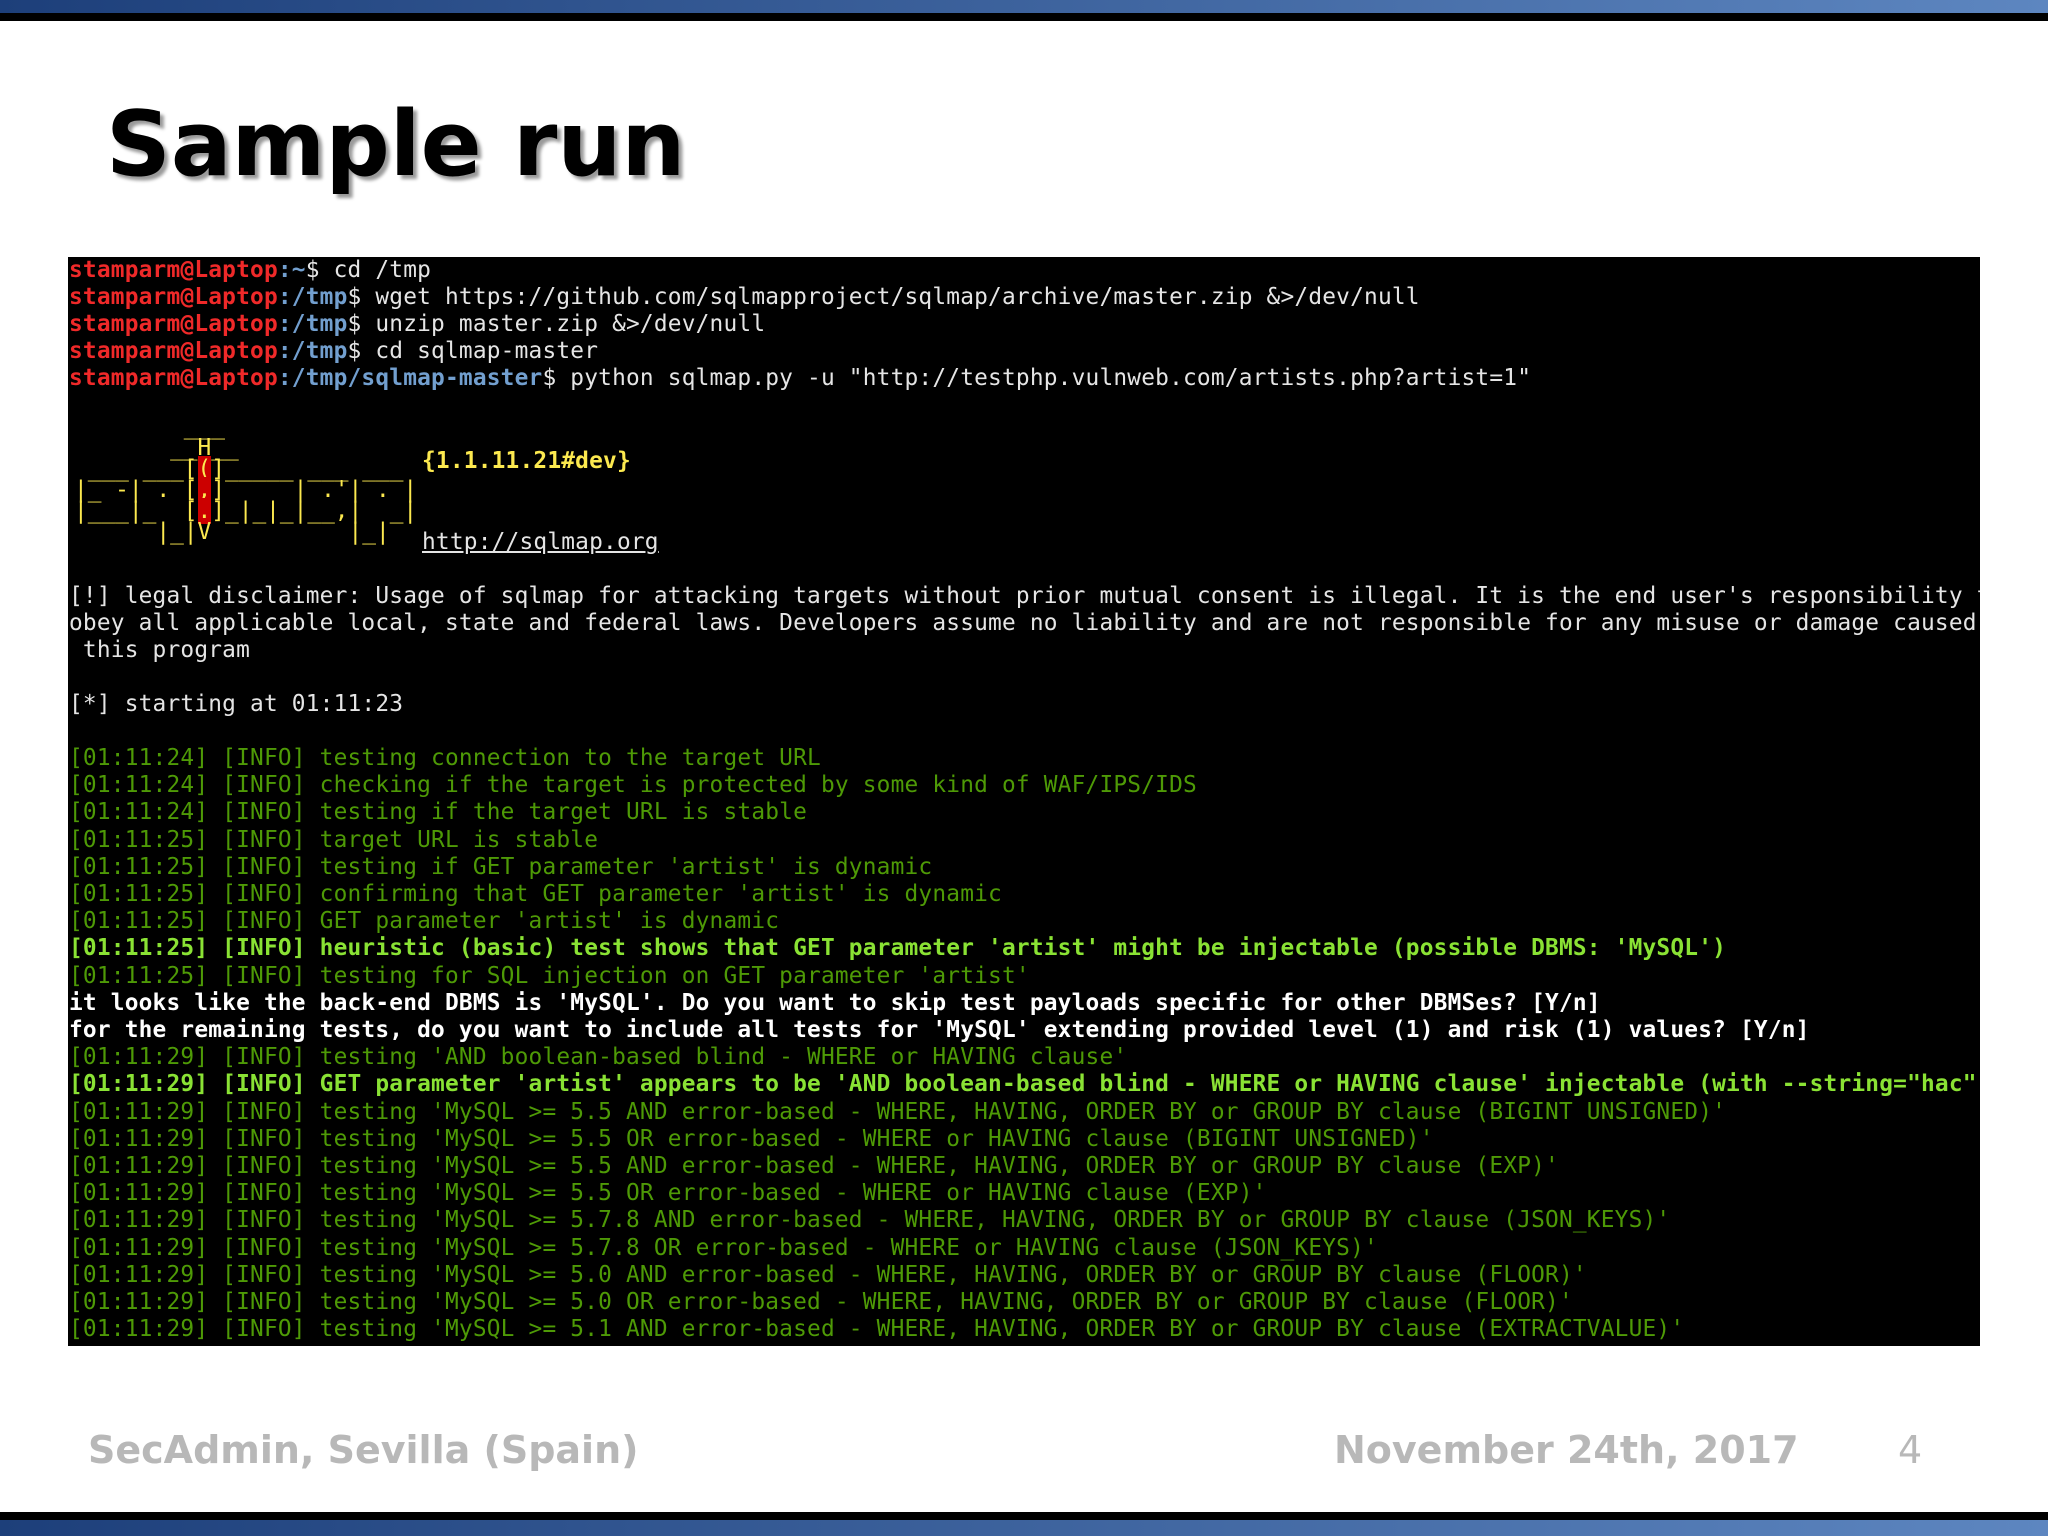 The width and height of the screenshot is (2048, 1536). Describe the element at coordinates (160, 650) in the screenshot. I see `disclaimer-line: this program` at that location.